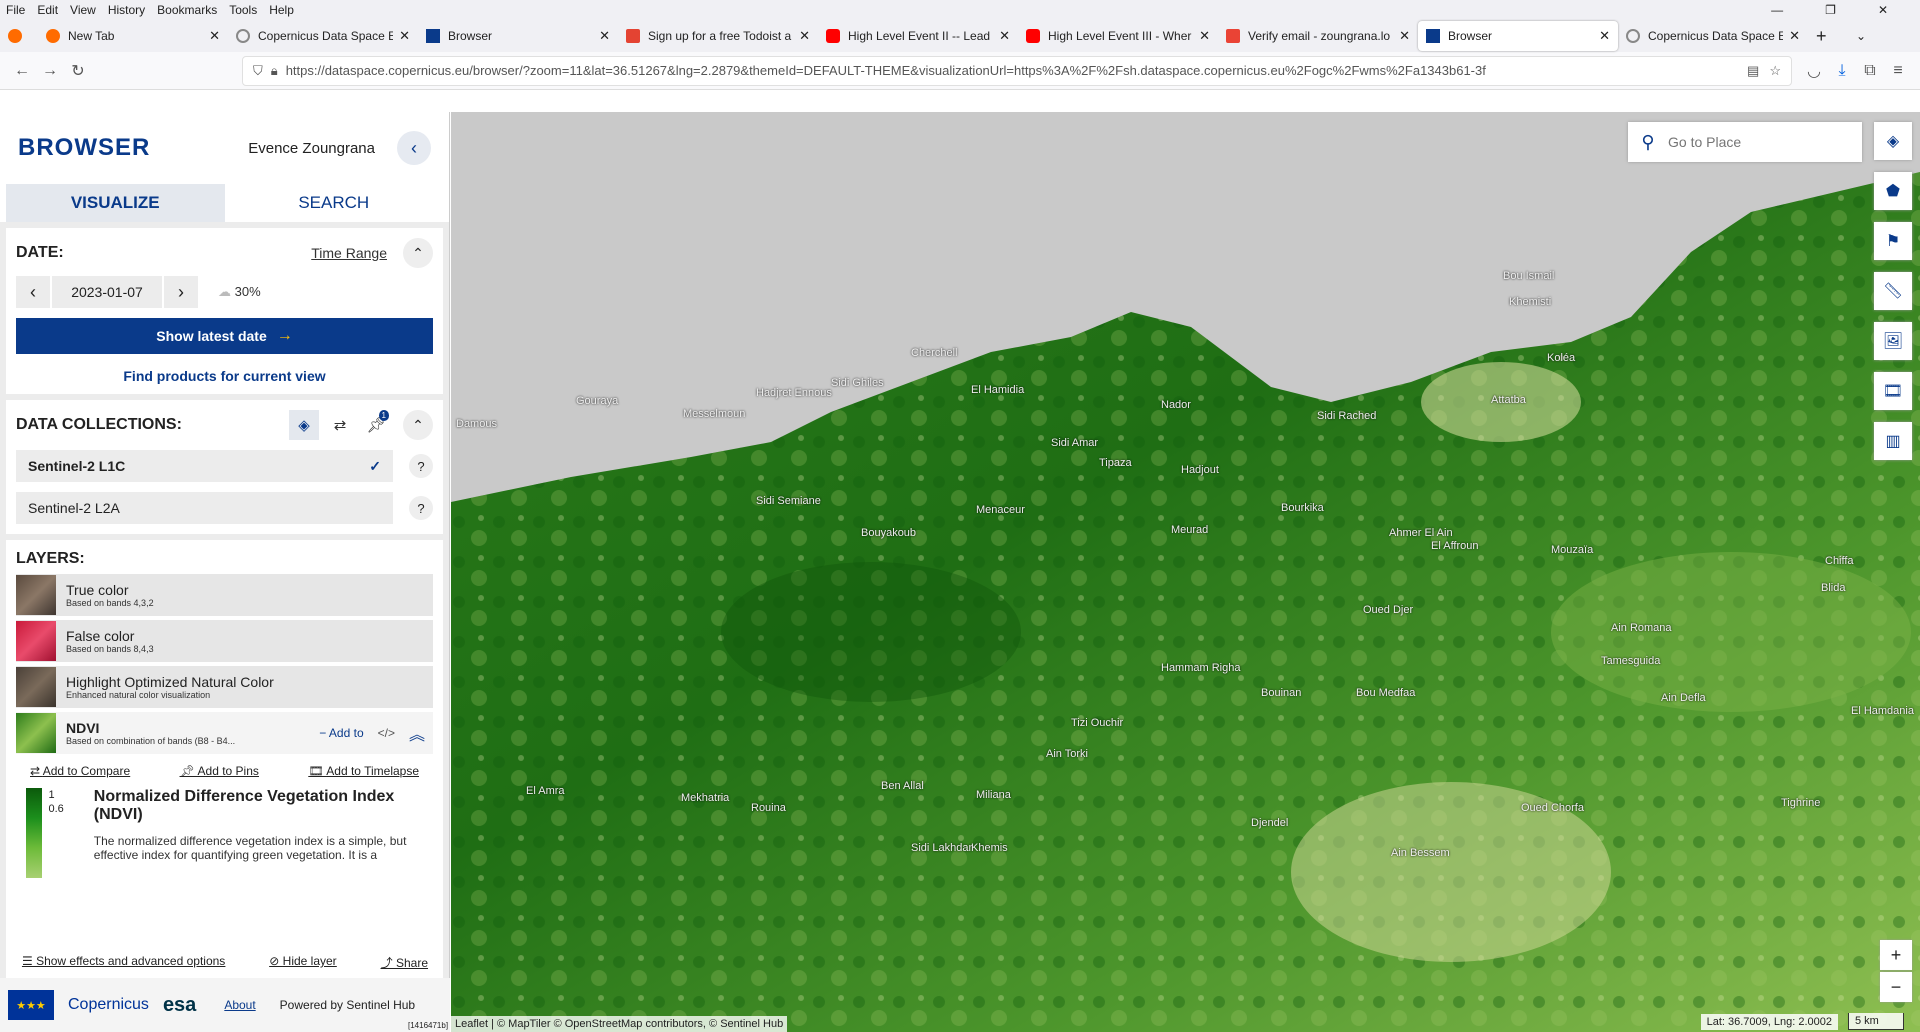 The height and width of the screenshot is (1032, 1920). Describe the element at coordinates (386, 733) in the screenshot. I see `code-icon: </>` at that location.